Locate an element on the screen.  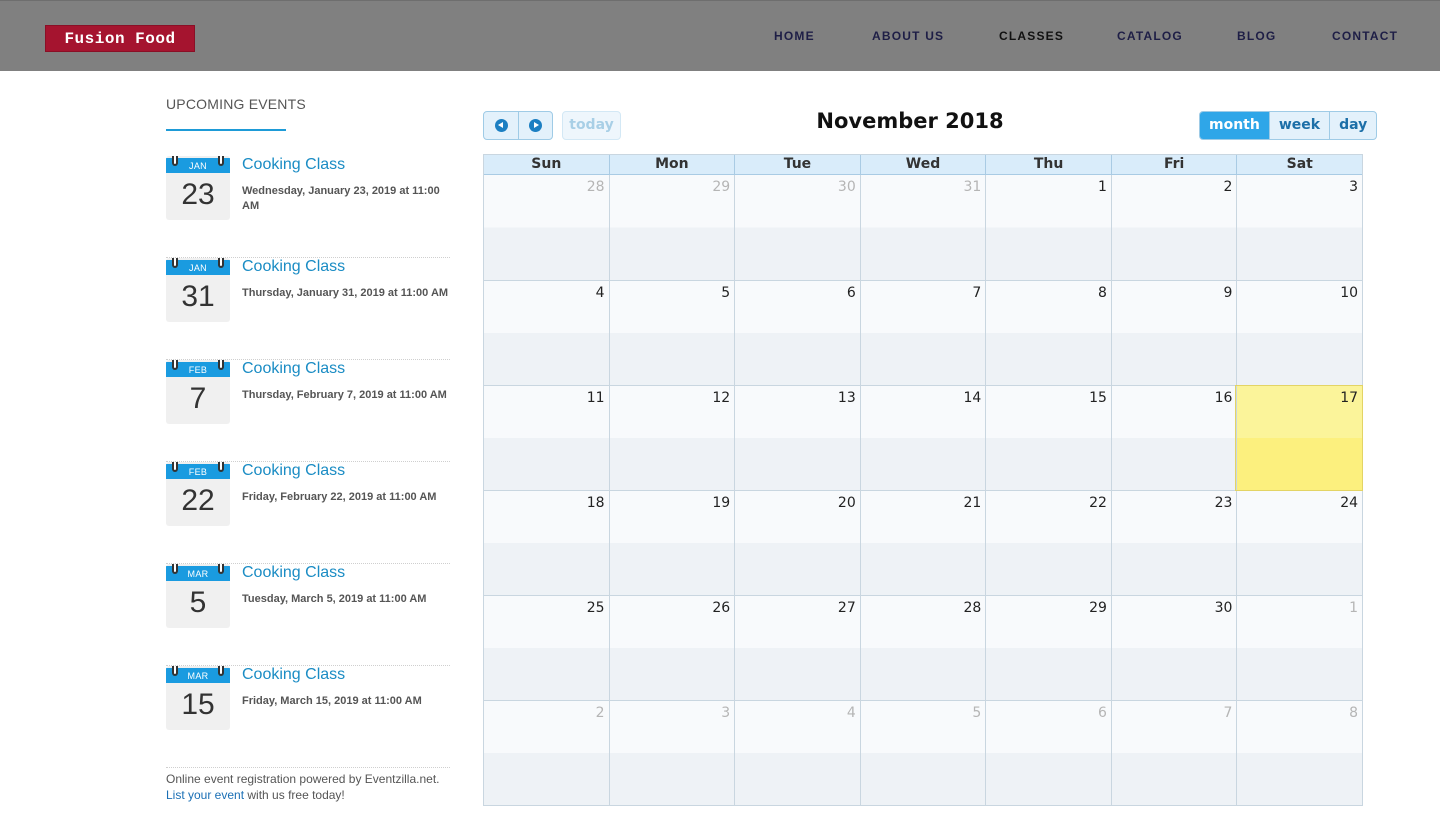
day-cell: 27 is located at coordinates (797, 648).